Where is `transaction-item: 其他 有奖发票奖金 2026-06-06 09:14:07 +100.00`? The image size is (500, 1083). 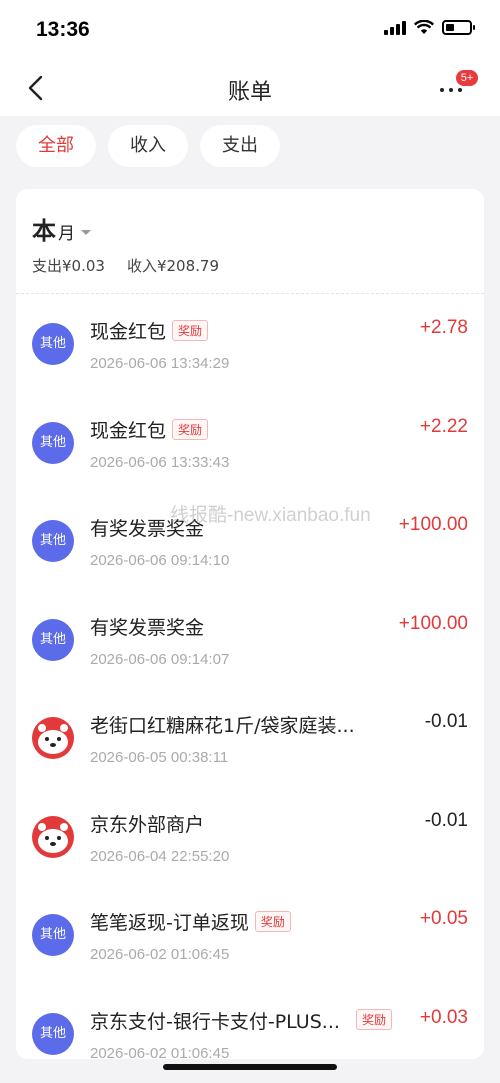
transaction-item: 其他 有奖发票奖金 2026-06-06 09:14:07 +100.00 is located at coordinates (250, 640).